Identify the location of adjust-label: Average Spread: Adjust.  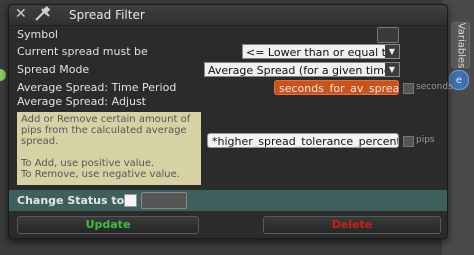
(81, 101).